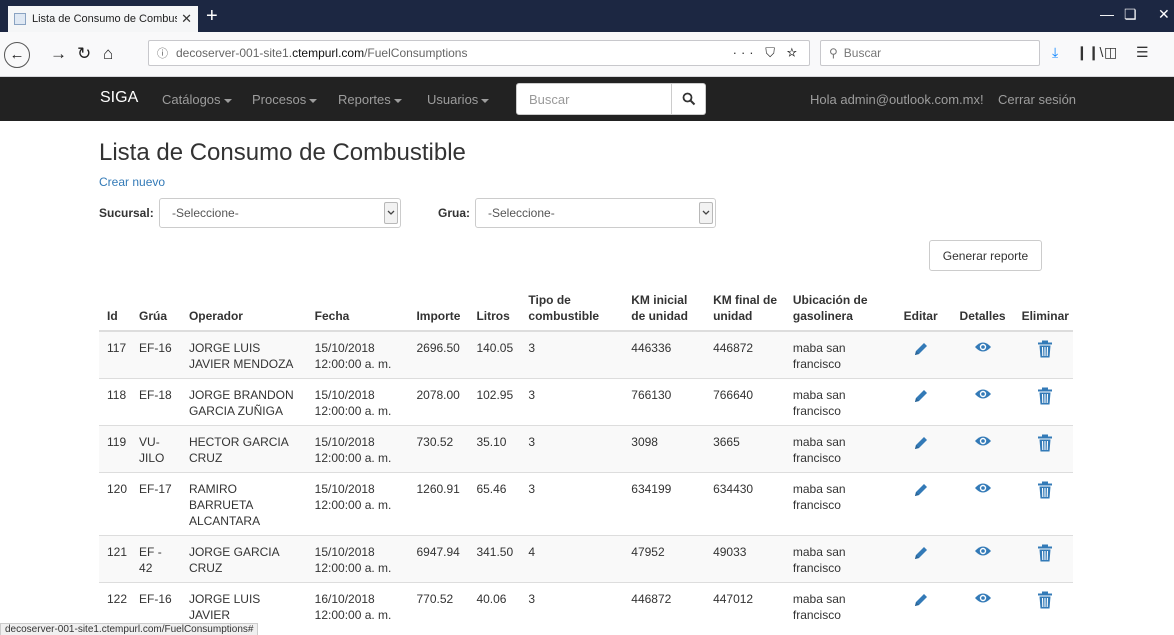  What do you see at coordinates (243, 504) in the screenshot?
I see `cell-operador: RAMIRO BARRUETA ALCANTARA` at bounding box center [243, 504].